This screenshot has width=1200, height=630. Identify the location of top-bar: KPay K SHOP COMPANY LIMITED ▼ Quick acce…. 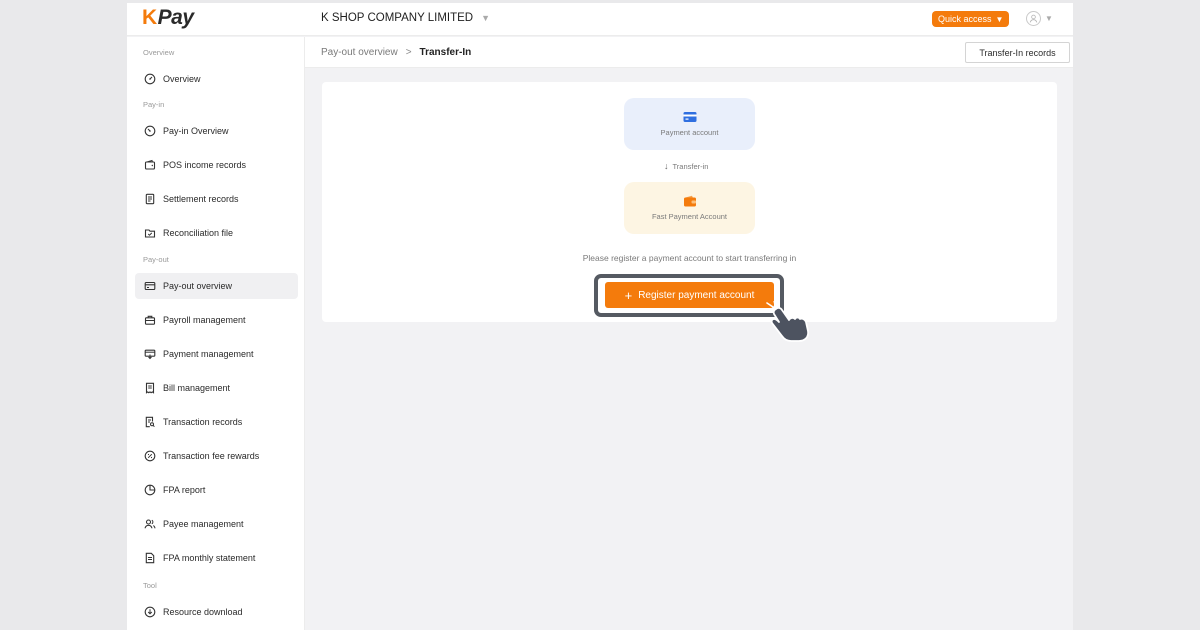
(600, 19).